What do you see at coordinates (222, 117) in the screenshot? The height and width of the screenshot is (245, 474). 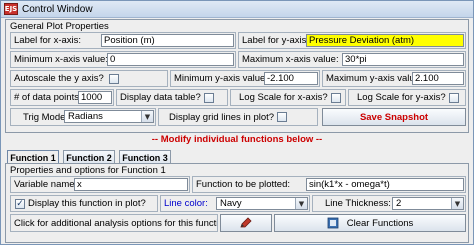 I see `grid-label: Display grid lines in plot?` at bounding box center [222, 117].